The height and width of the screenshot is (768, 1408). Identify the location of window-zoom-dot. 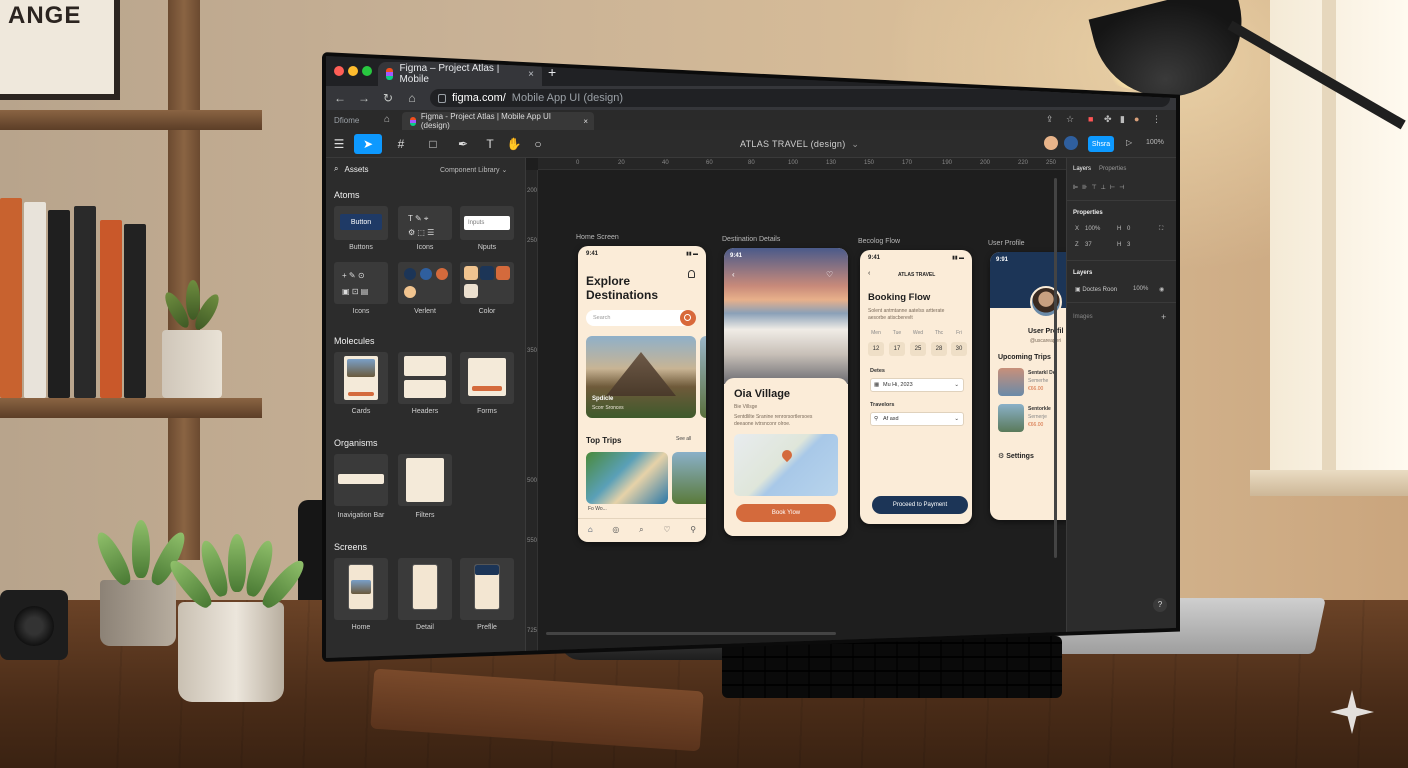
(367, 71).